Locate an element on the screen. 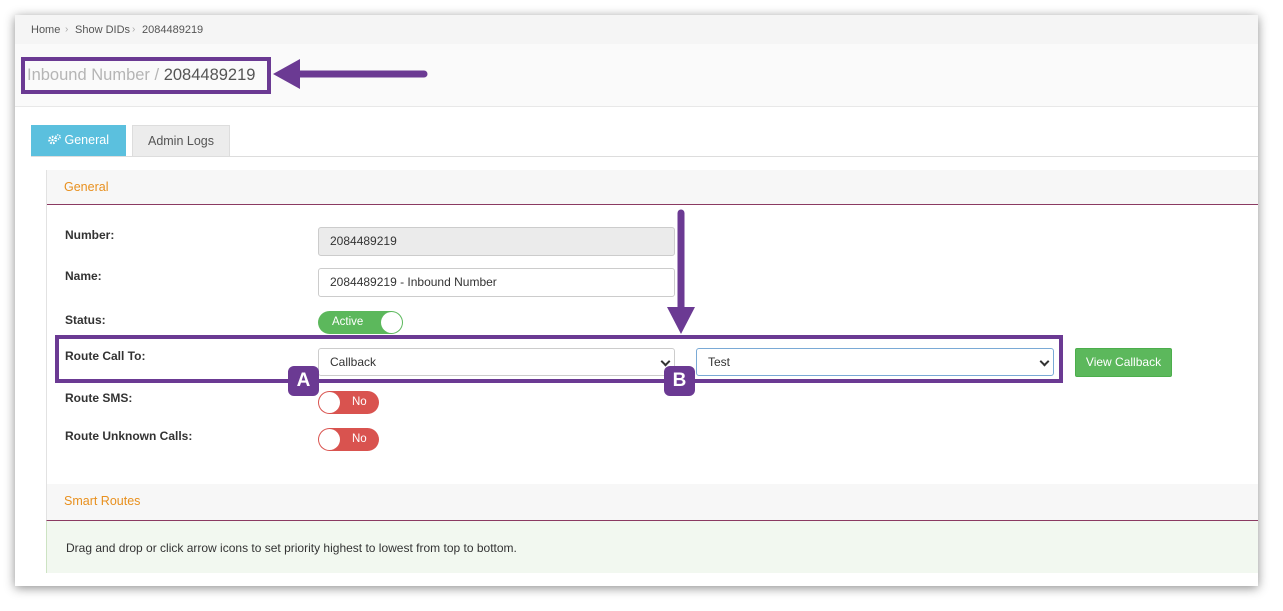 Image resolution: width=1283 pixels, height=611 pixels. down-arrow-icon is located at coordinates (681, 271).